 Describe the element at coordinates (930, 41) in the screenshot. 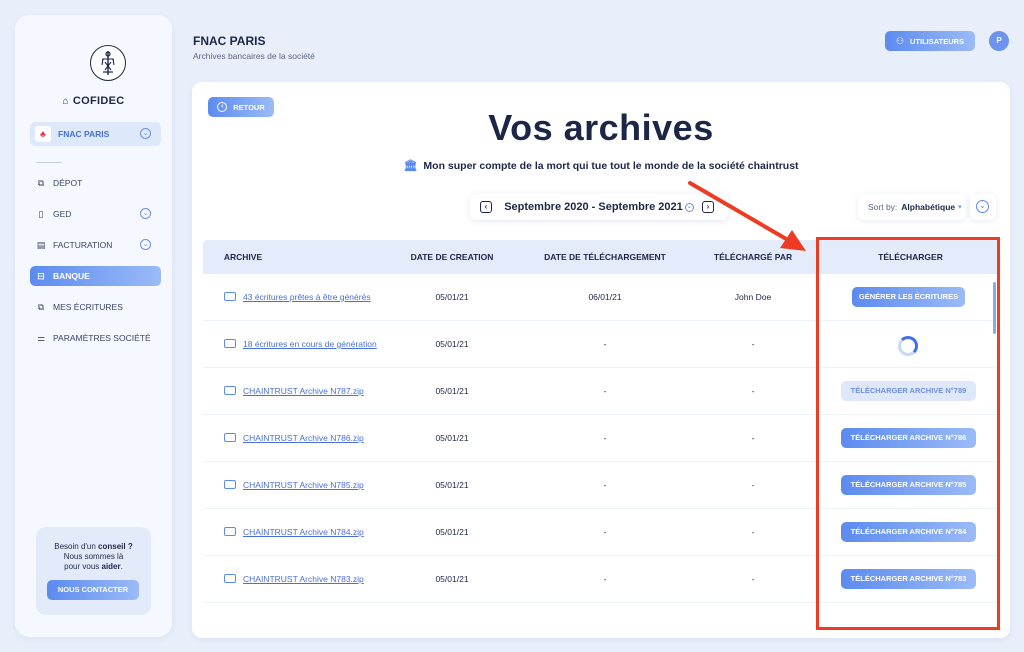

I see `users-button: ⚇ UTILISATEURS` at that location.